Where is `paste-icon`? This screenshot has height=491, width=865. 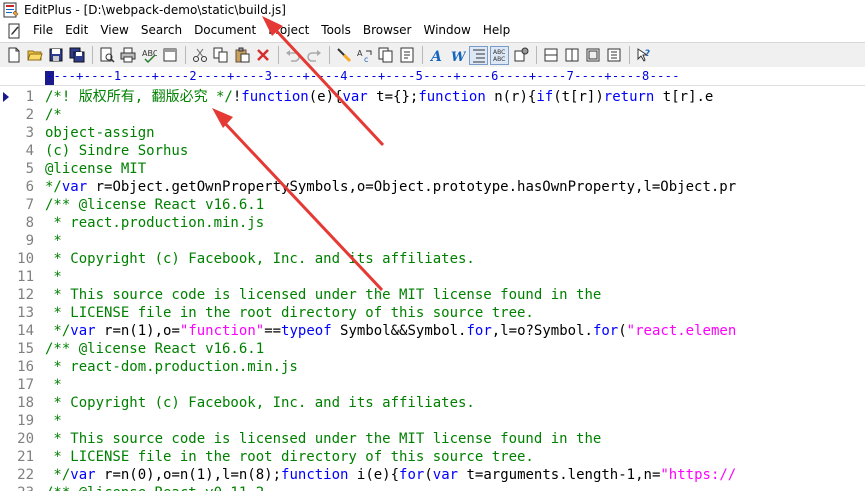 paste-icon is located at coordinates (241, 55).